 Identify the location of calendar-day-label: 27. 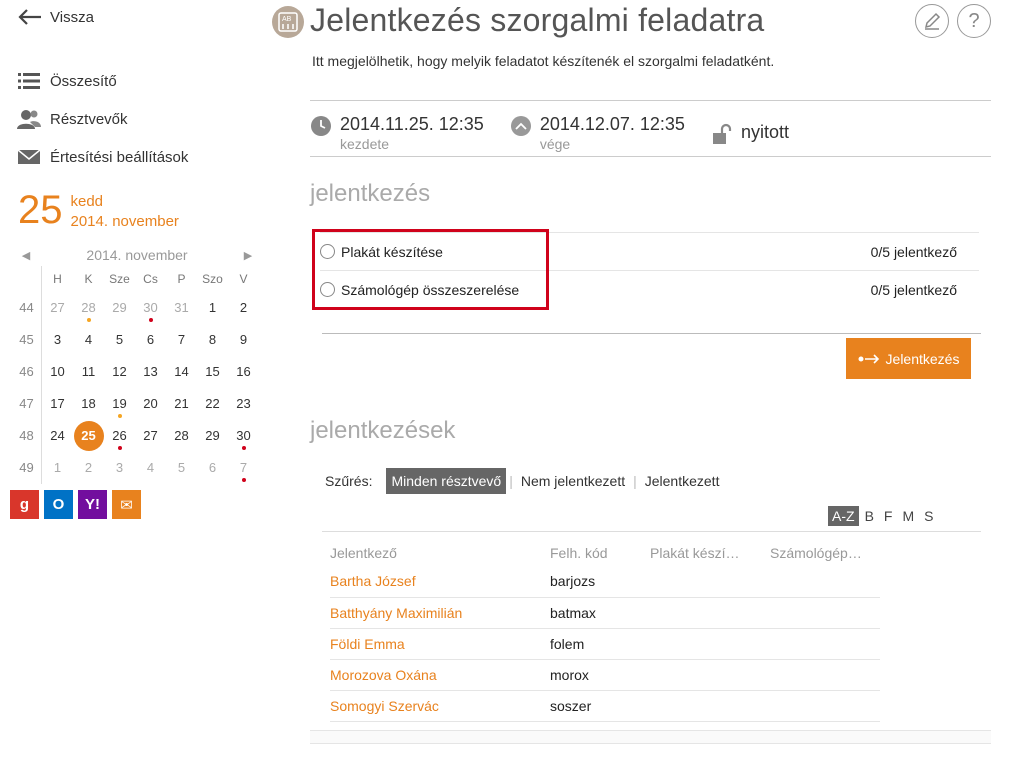
(57, 307).